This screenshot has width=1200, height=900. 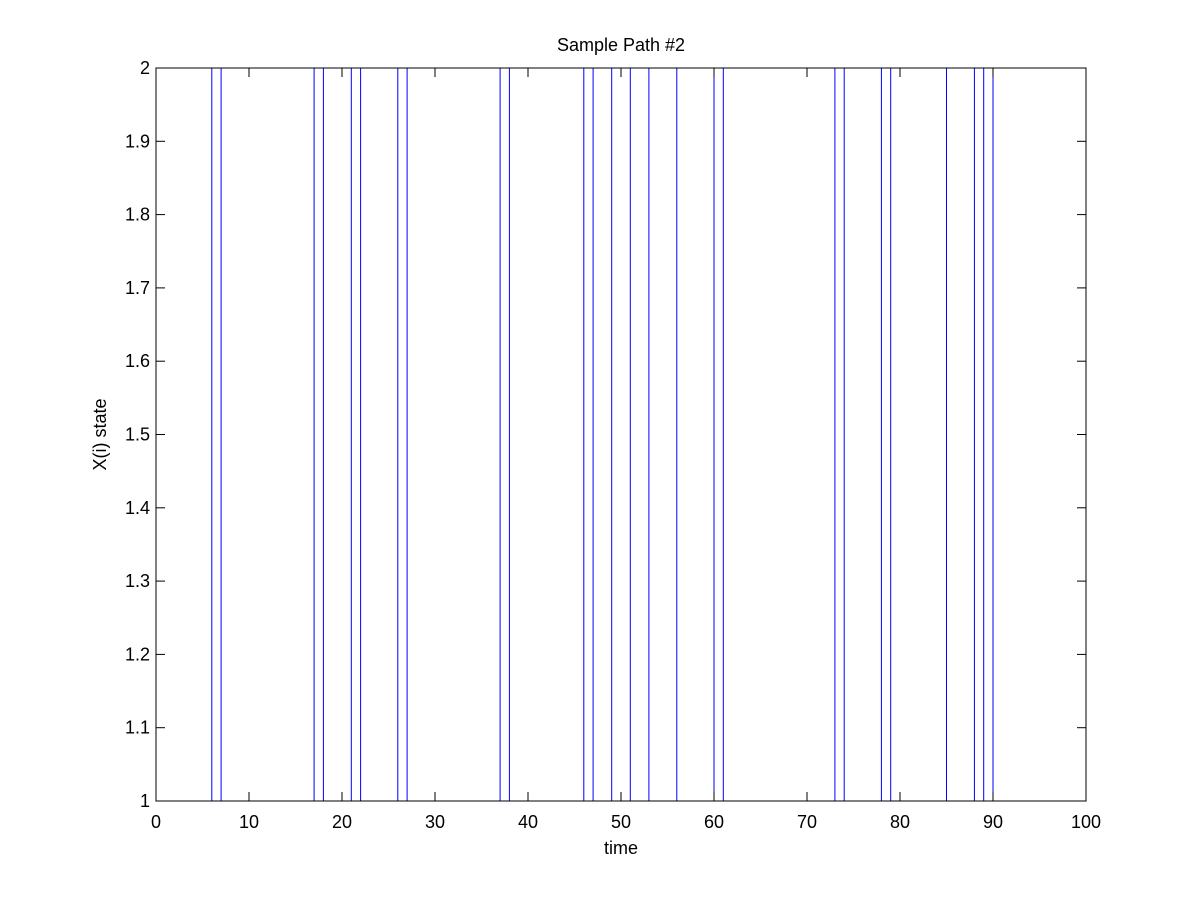 I want to click on x-tick-label: 20, so click(x=342, y=822).